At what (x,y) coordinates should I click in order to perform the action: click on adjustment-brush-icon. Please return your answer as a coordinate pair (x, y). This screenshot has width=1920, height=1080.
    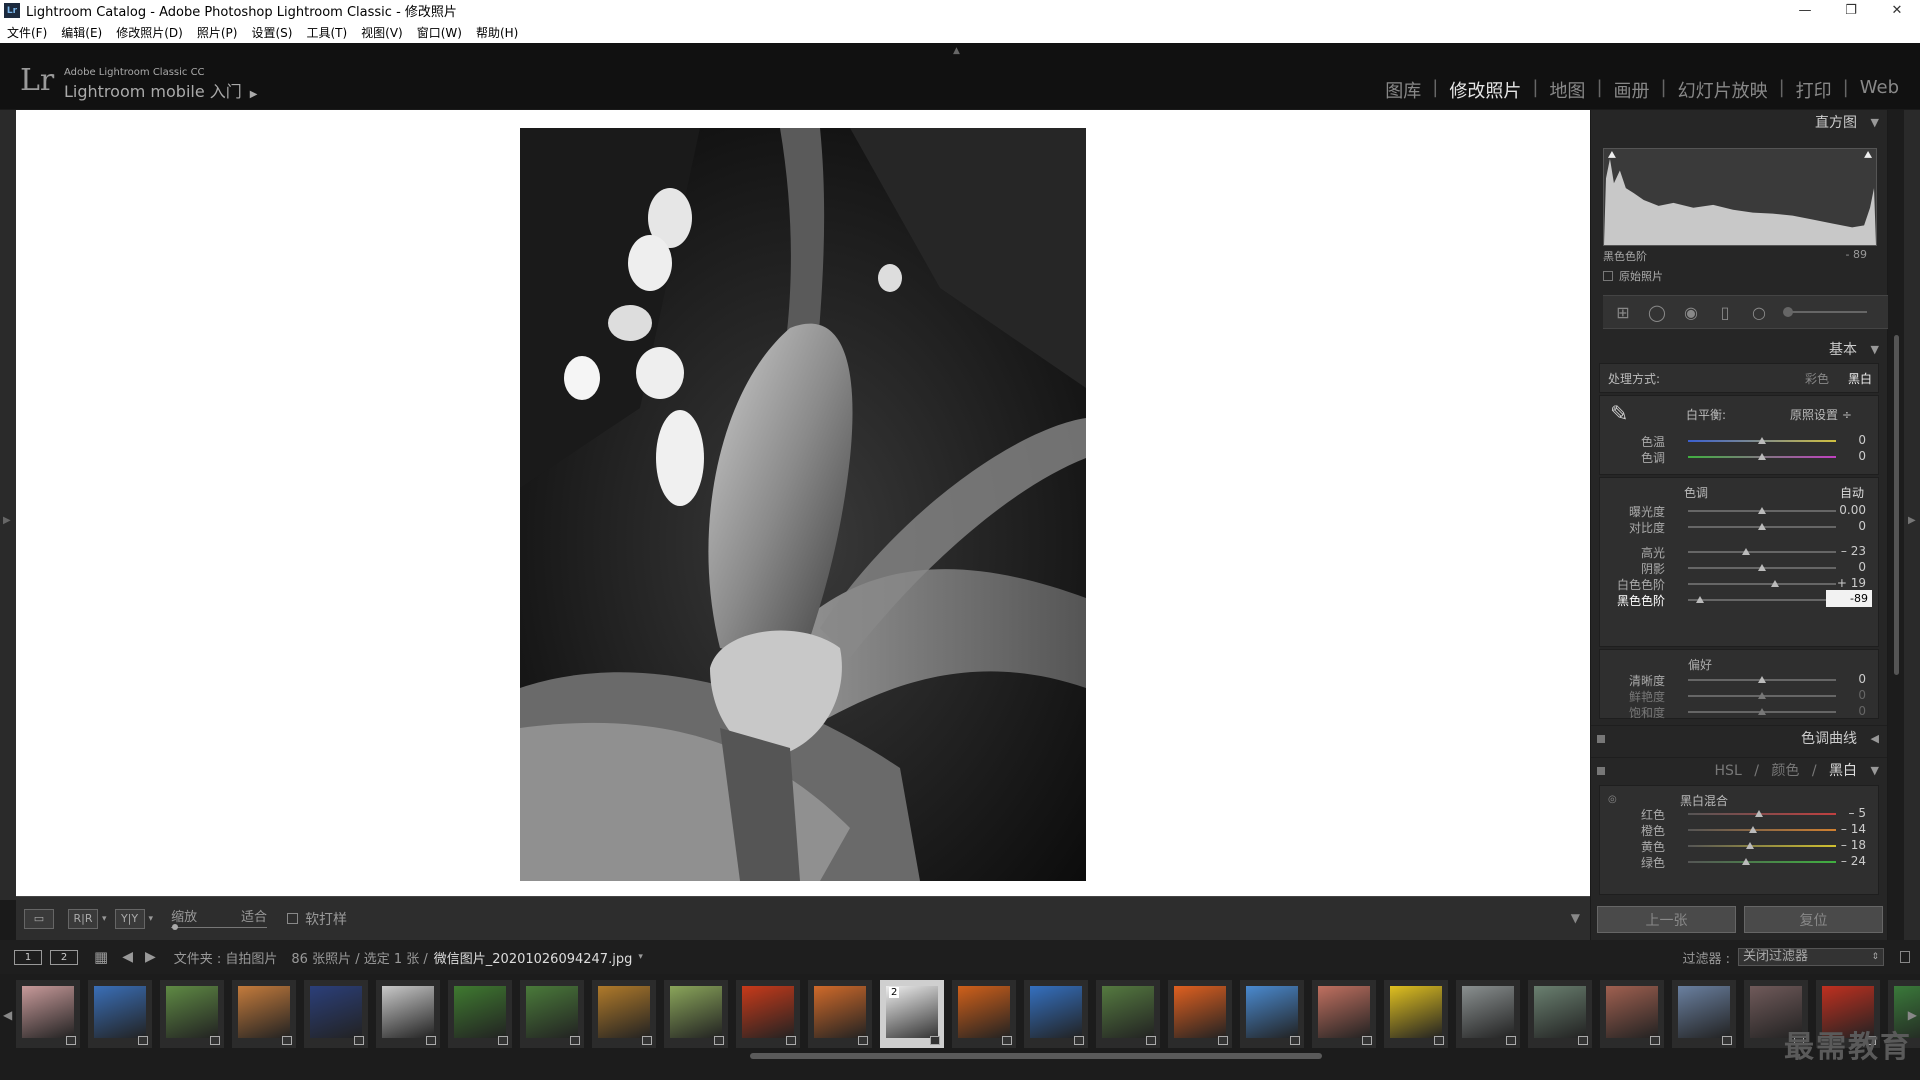
    Looking at the image, I should click on (1825, 312).